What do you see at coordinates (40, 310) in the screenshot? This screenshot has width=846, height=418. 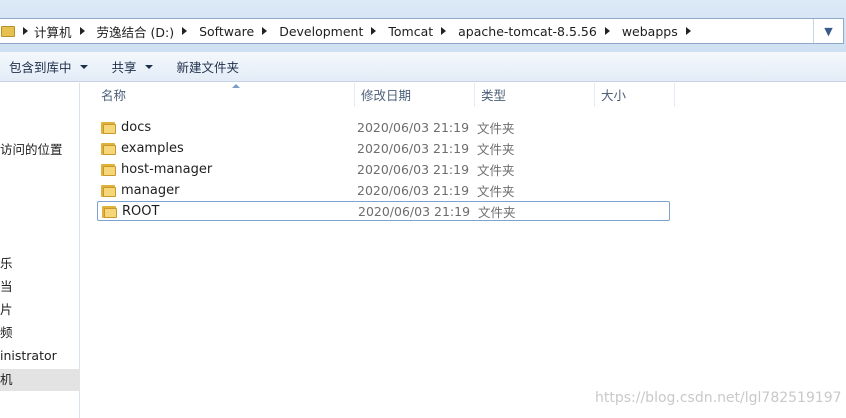 I see `nav-item-pictures: 片` at bounding box center [40, 310].